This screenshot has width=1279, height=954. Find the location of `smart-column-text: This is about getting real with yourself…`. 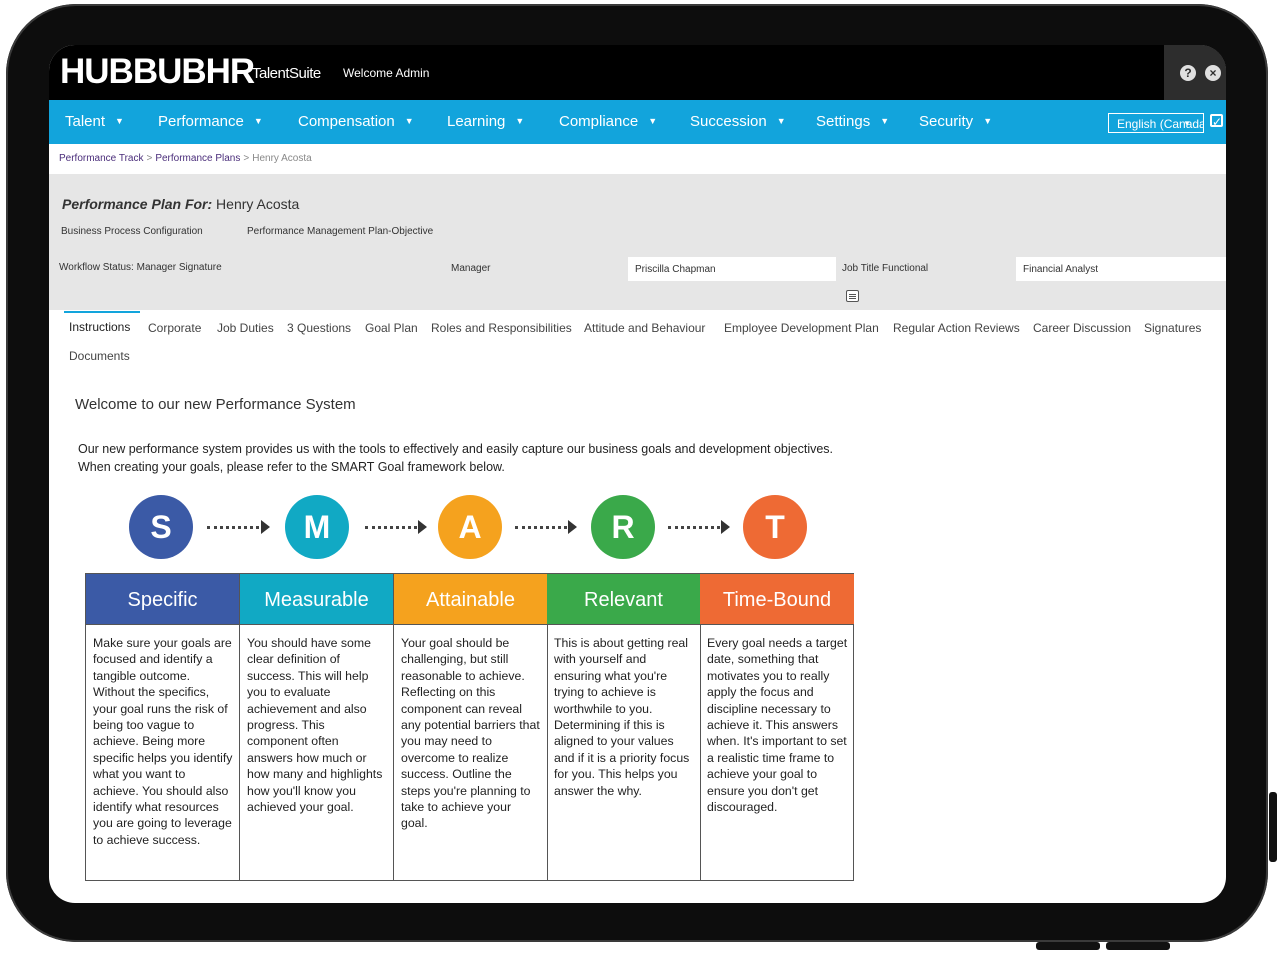

smart-column-text: This is about getting real with yourself… is located at coordinates (622, 717).